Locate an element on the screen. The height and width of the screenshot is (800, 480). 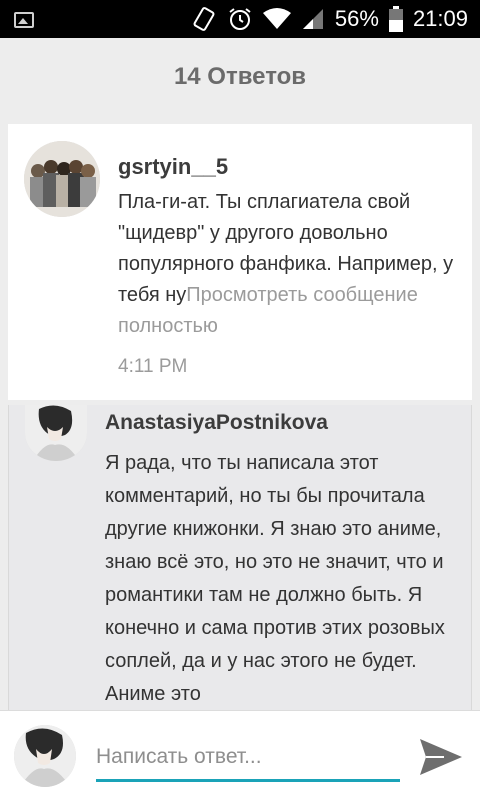
signal-icon is located at coordinates (312, 19).